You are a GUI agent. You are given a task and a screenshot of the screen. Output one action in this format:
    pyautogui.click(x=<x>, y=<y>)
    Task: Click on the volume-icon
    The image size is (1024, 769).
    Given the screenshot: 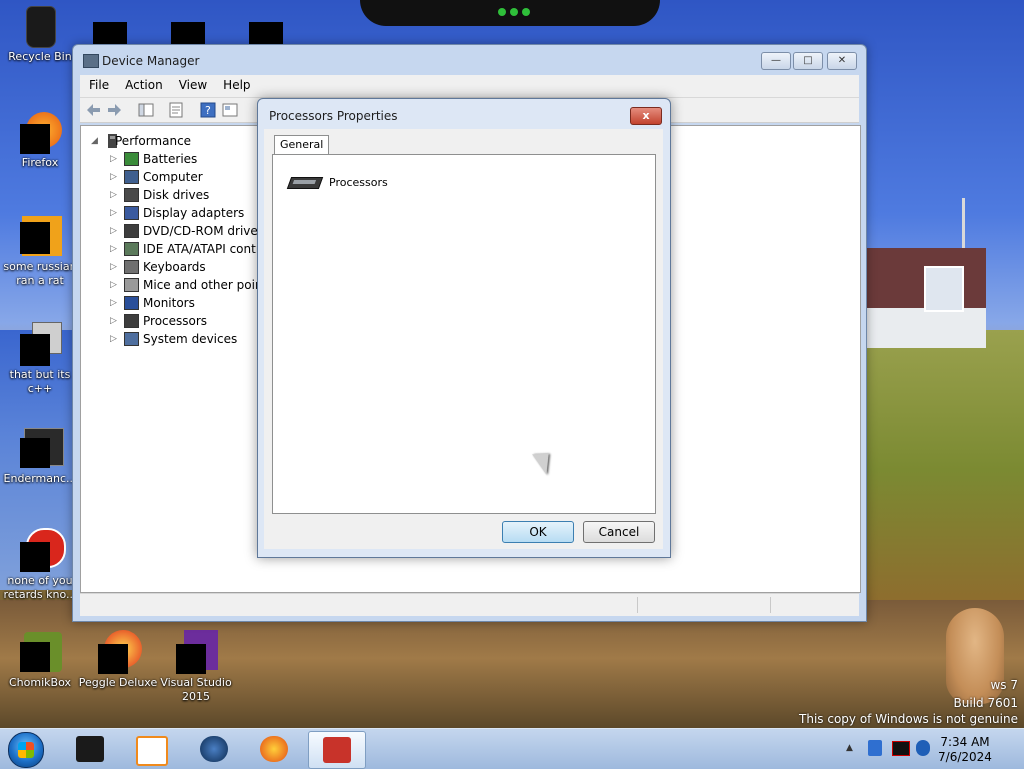 What is the action you would take?
    pyautogui.click(x=923, y=748)
    